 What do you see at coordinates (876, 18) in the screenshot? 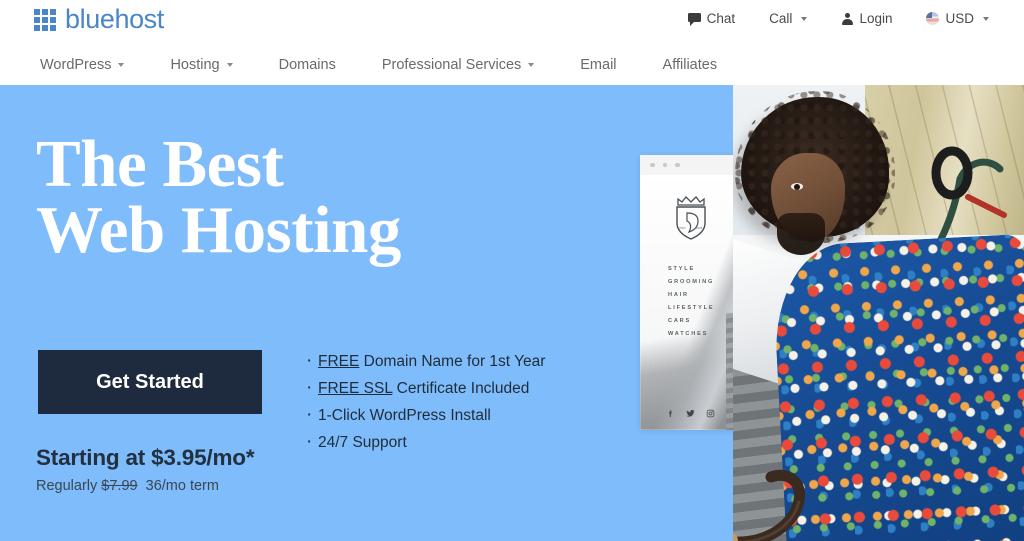
I see `utility-item-login-label: Login` at bounding box center [876, 18].